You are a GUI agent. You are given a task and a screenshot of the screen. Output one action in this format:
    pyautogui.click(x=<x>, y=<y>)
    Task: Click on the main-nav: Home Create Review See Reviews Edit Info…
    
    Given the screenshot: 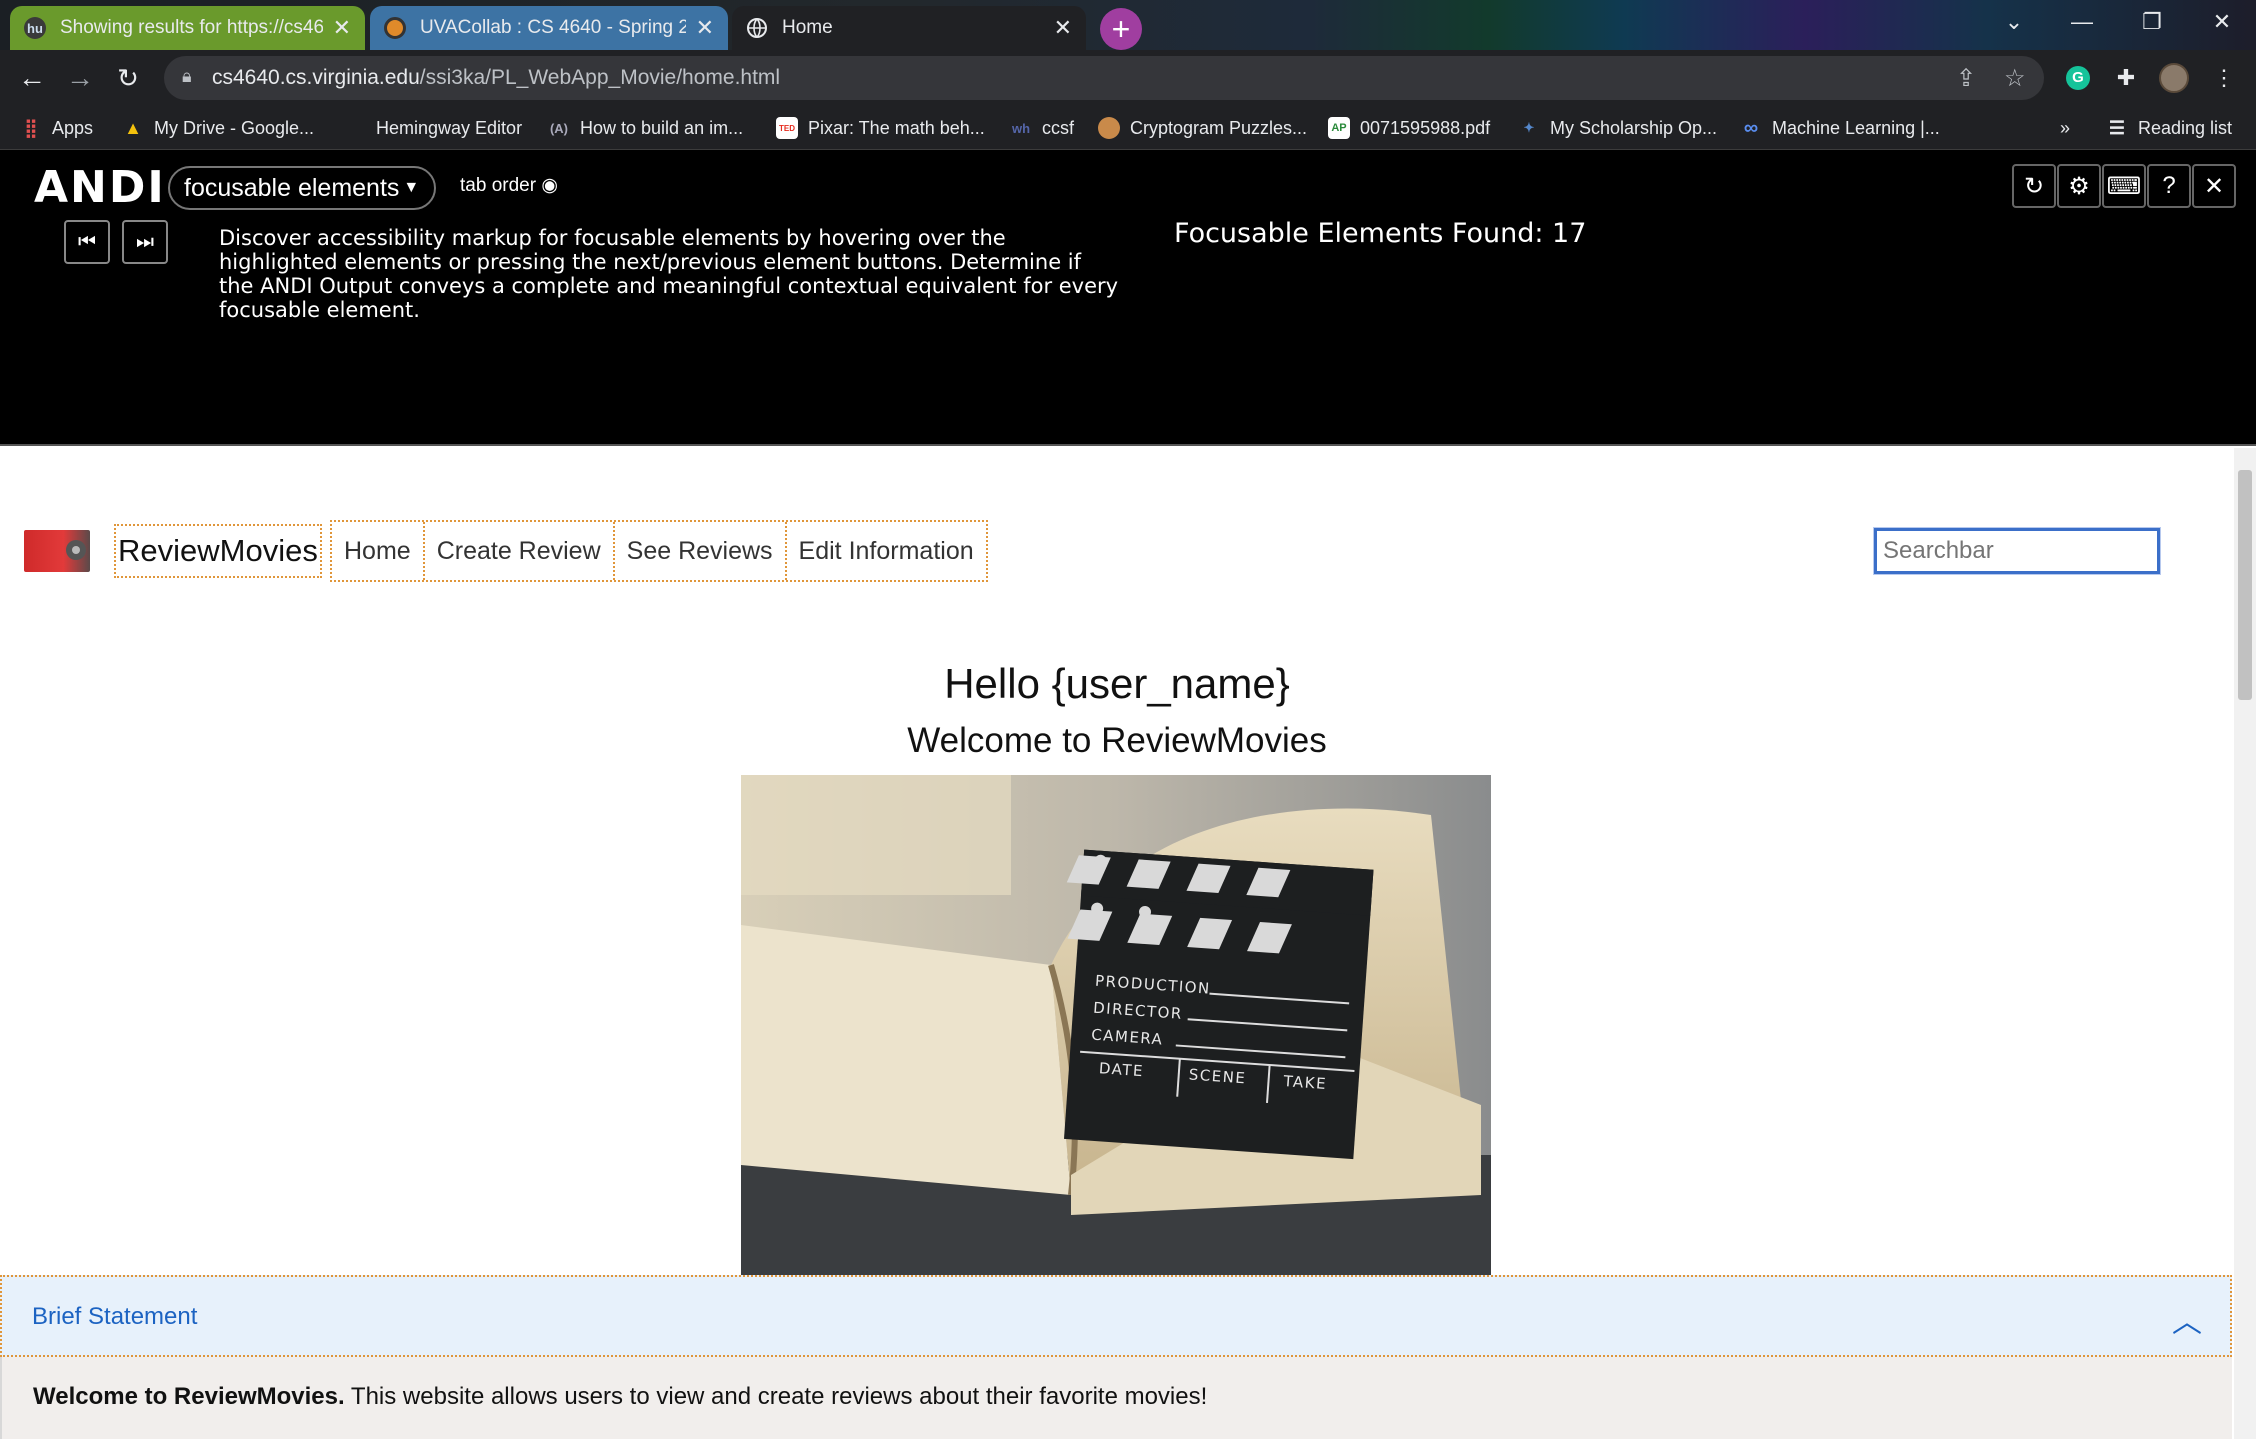 What is the action you would take?
    pyautogui.click(x=659, y=551)
    